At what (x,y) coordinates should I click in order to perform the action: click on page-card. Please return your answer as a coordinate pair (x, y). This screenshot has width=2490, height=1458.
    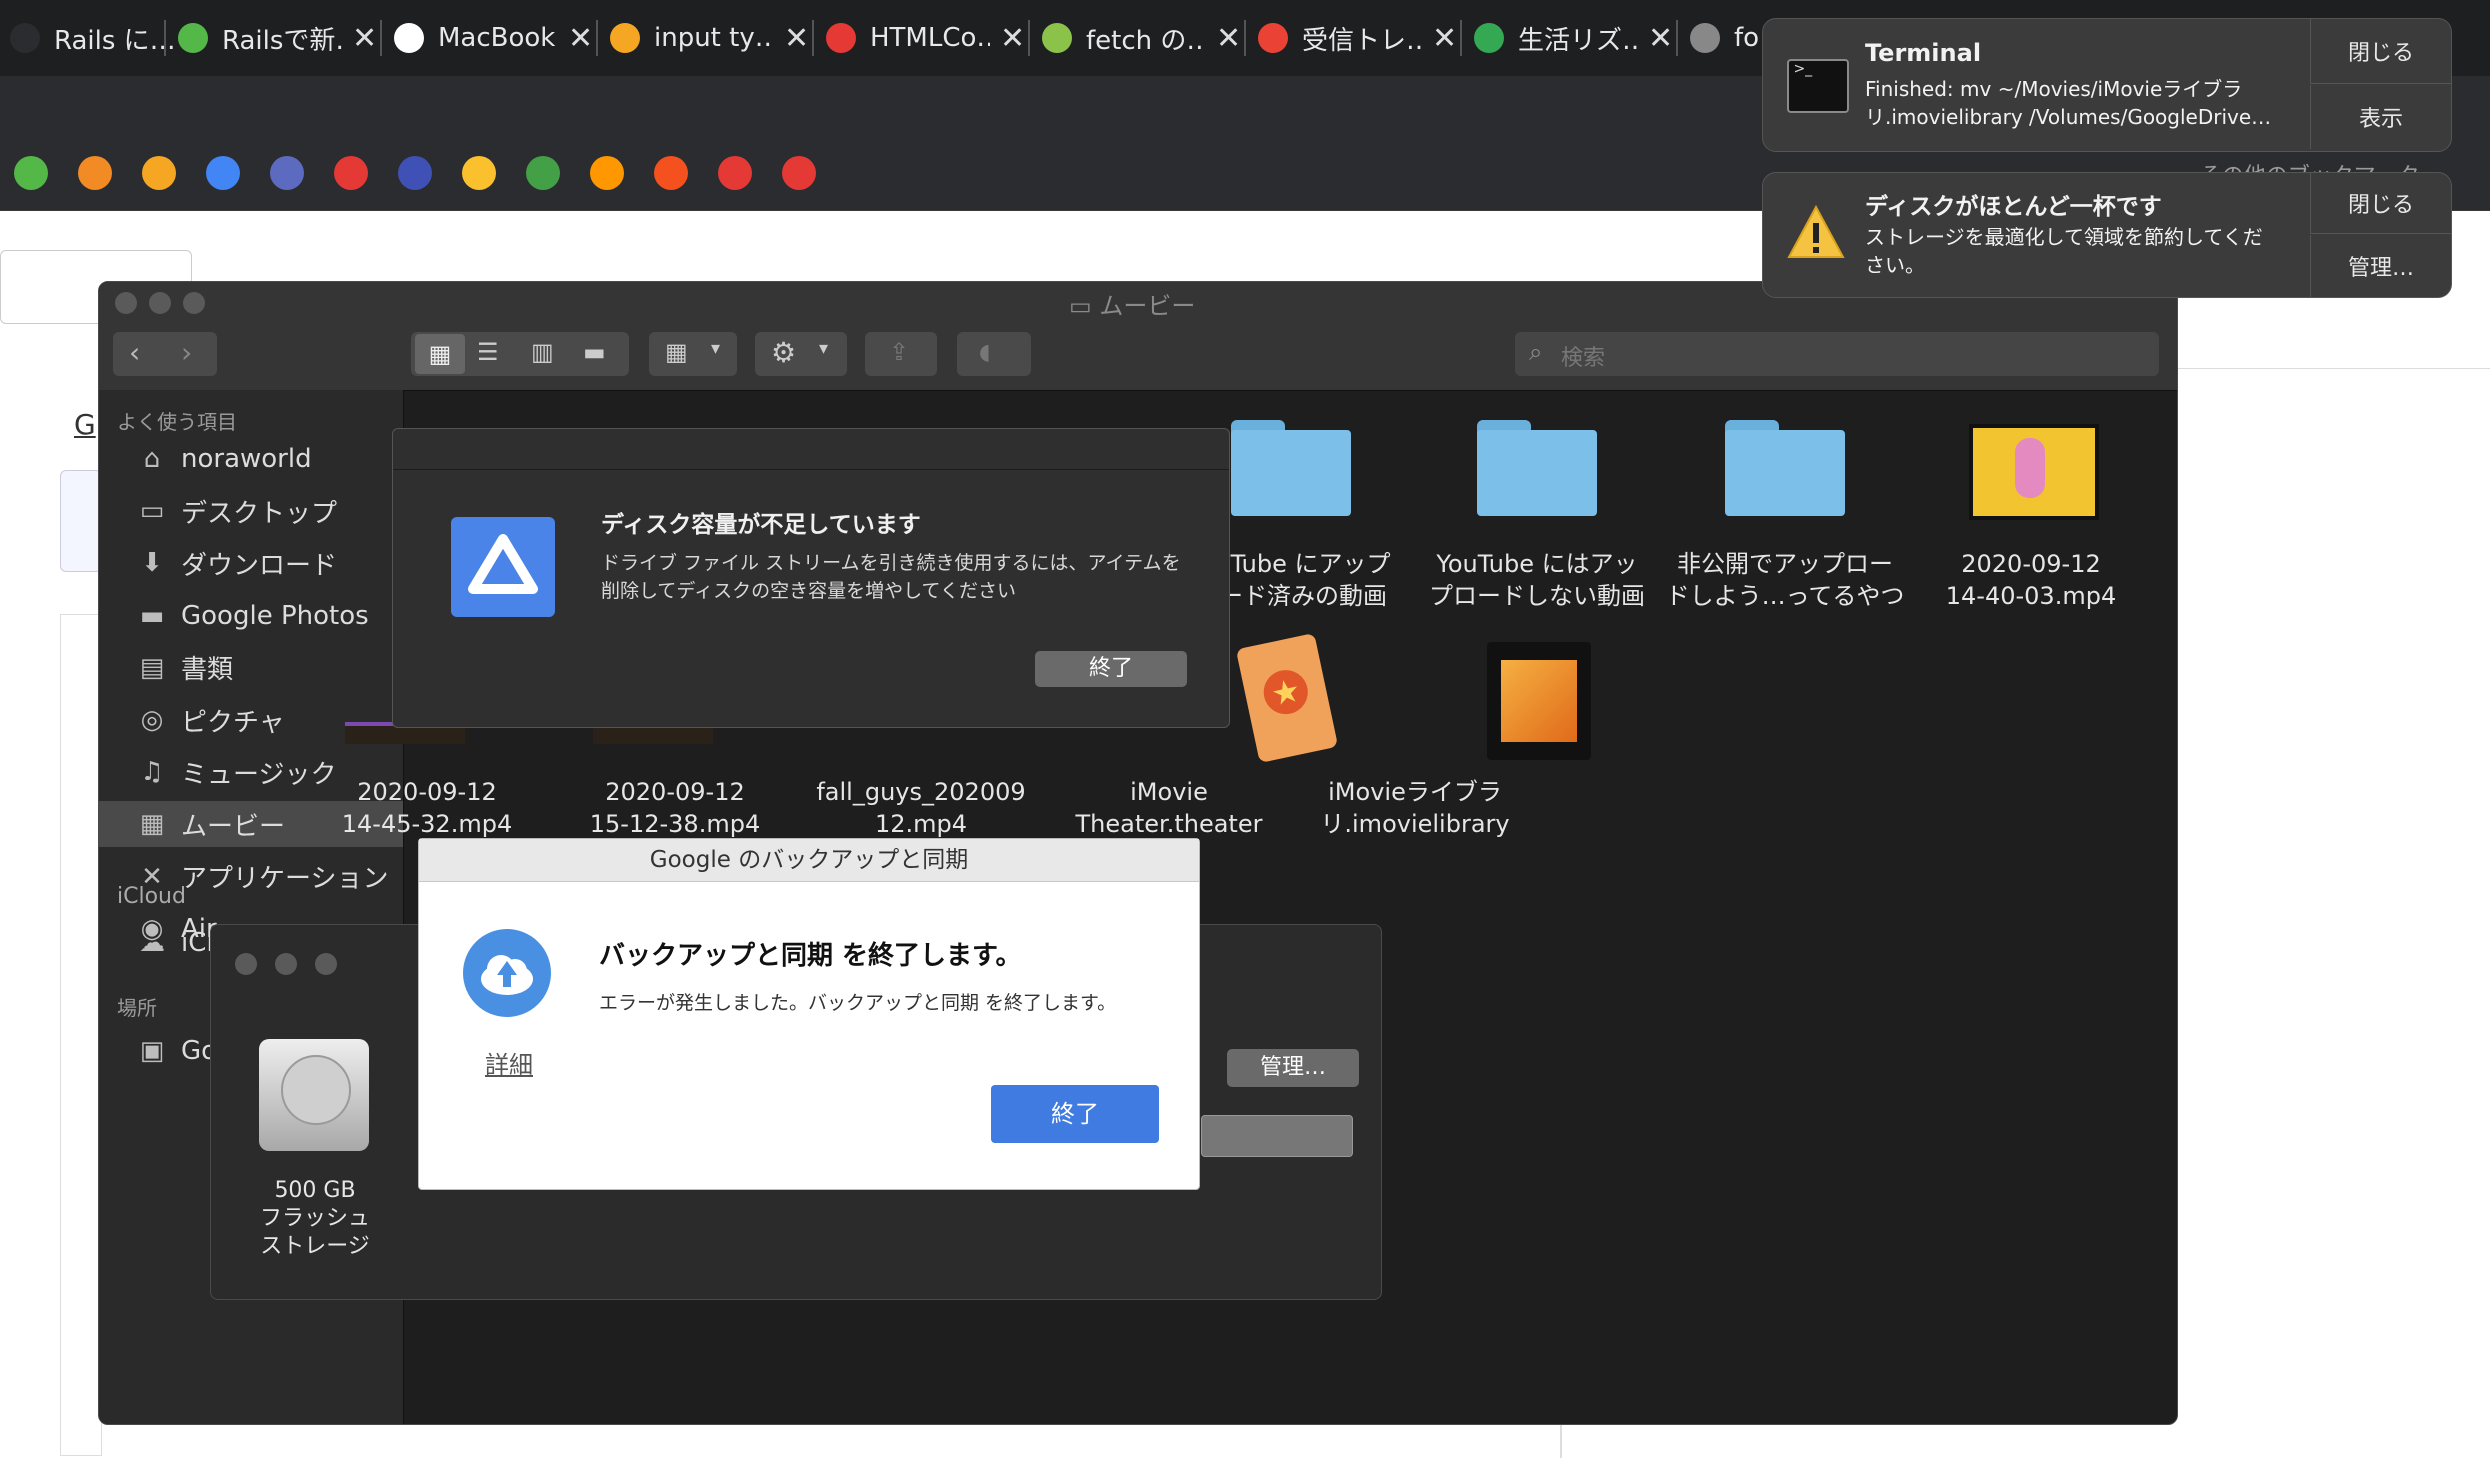
    Looking at the image, I should click on (81, 1035).